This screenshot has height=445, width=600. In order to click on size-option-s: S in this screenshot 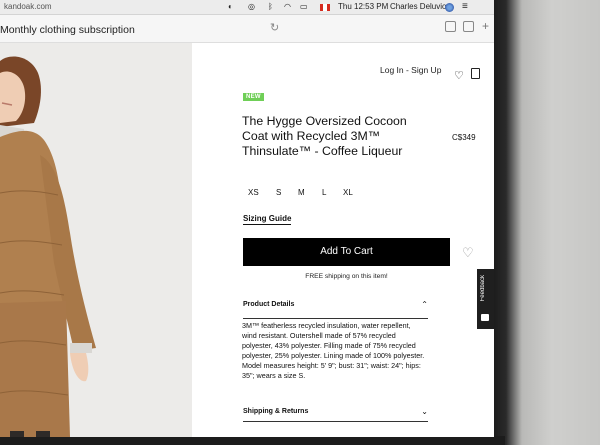, I will do `click(278, 192)`.